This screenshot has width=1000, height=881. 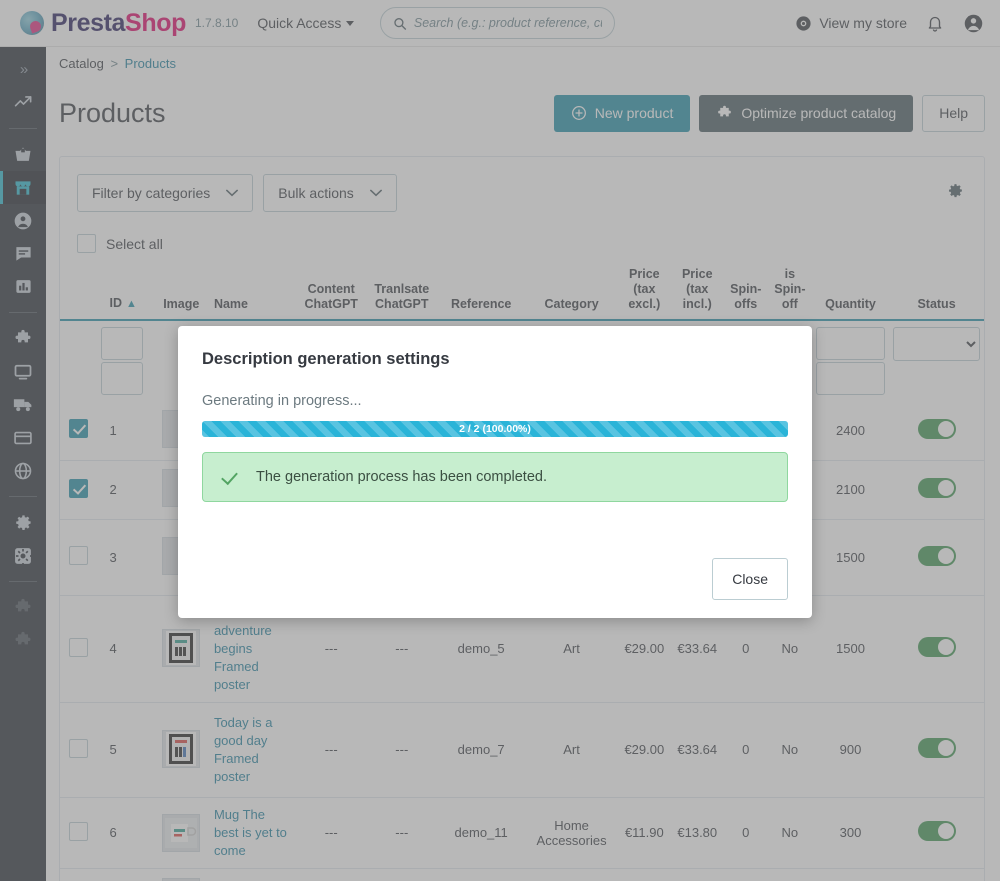 I want to click on progress-track: 2 / 2 (100.00%), so click(x=495, y=429).